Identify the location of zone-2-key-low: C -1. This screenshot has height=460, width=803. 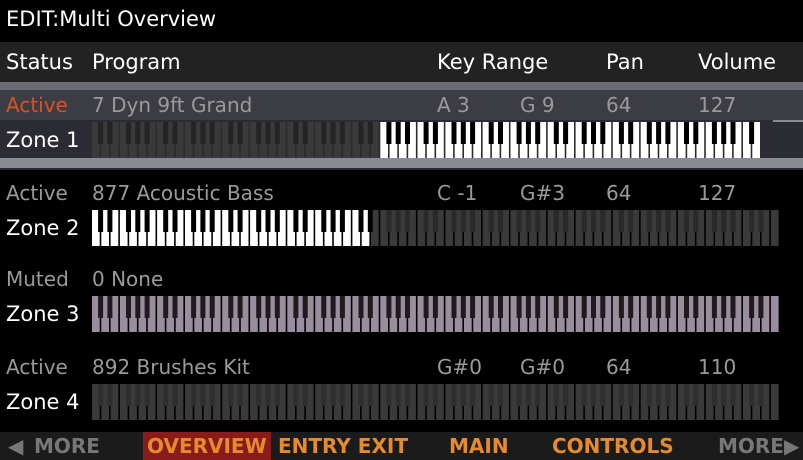
(457, 193).